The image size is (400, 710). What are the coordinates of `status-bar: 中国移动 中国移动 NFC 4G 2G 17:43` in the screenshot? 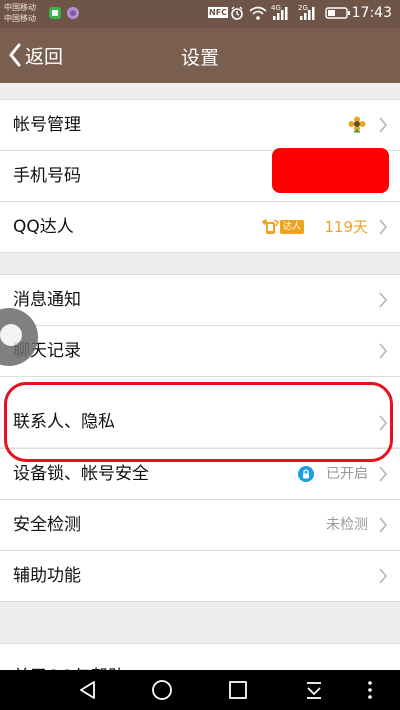 It's located at (200, 14).